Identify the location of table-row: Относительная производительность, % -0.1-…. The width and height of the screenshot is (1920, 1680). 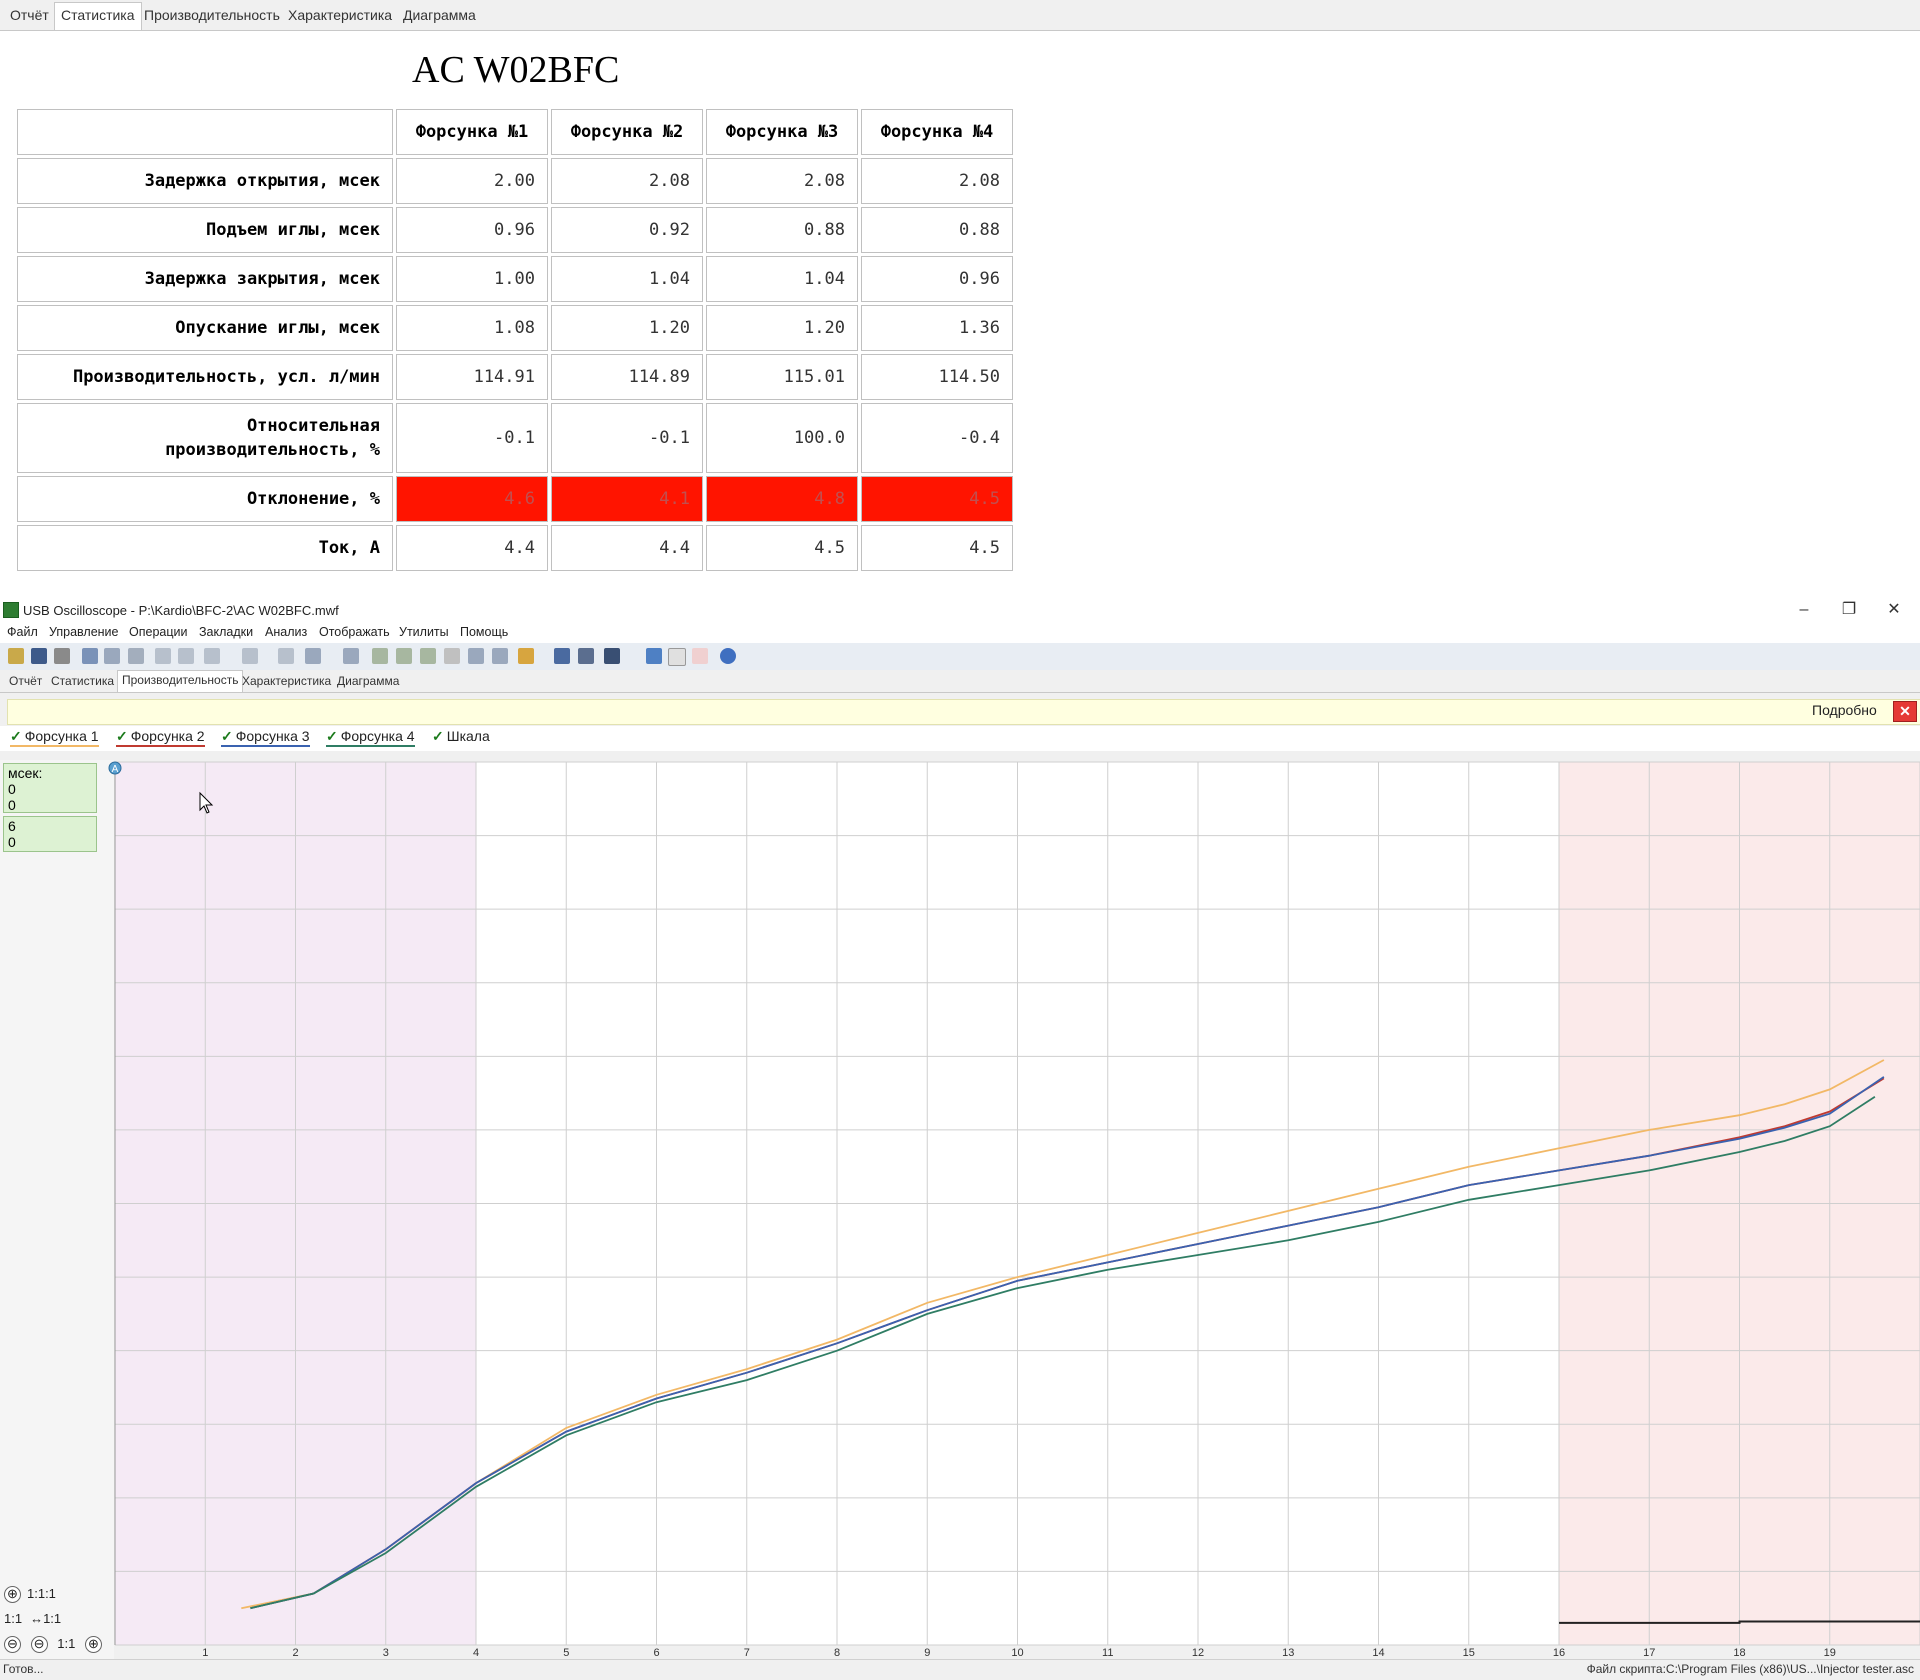
(515, 438).